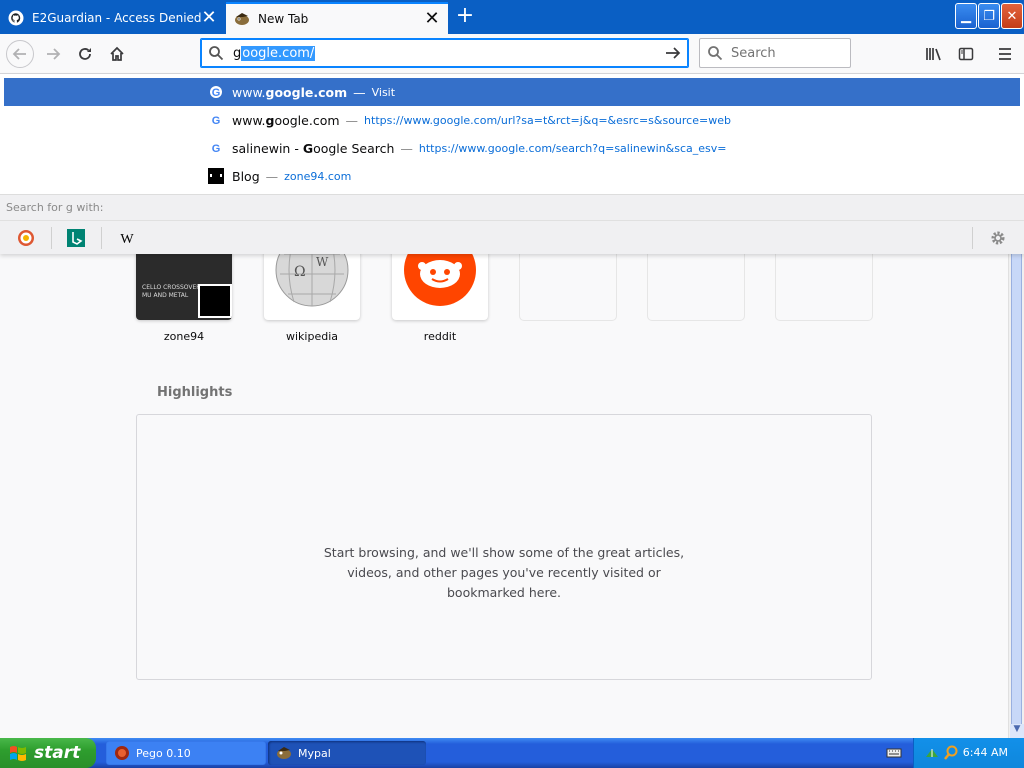  I want to click on blog-favicon-icon, so click(216, 176).